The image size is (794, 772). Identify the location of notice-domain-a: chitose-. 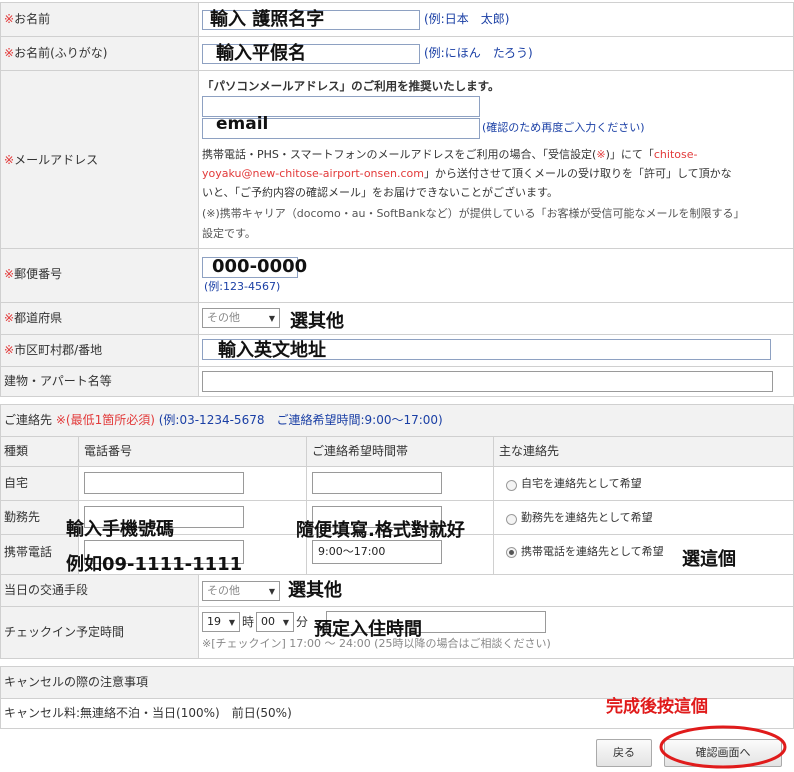
(675, 154).